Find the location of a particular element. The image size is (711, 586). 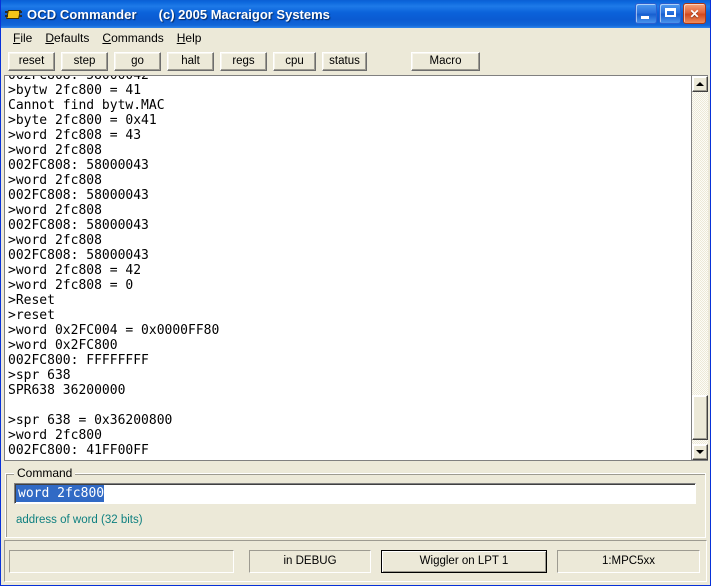

menu-item-help-rest: elp is located at coordinates (193, 38).